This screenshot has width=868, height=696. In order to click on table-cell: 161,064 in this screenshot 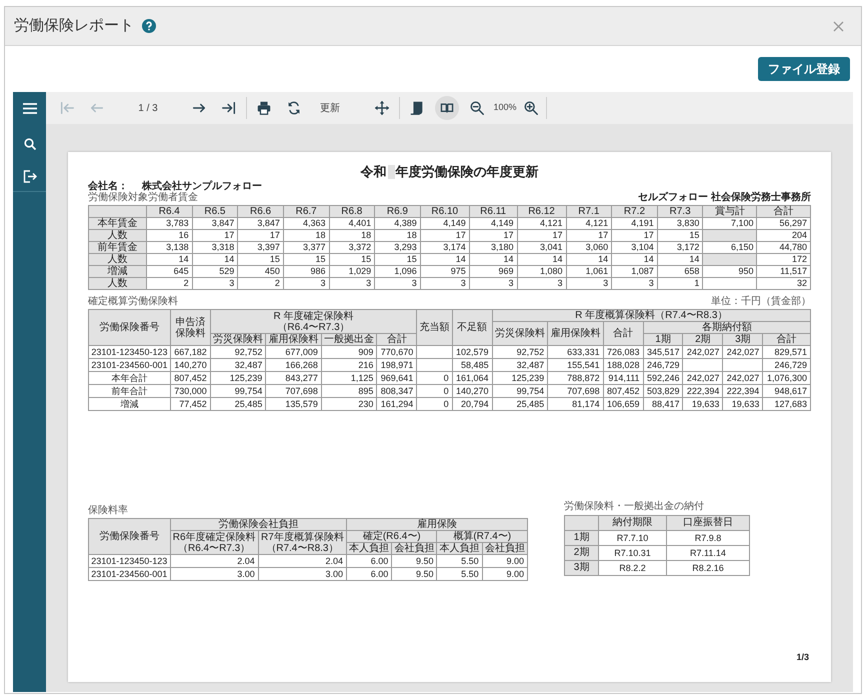, I will do `click(472, 378)`.